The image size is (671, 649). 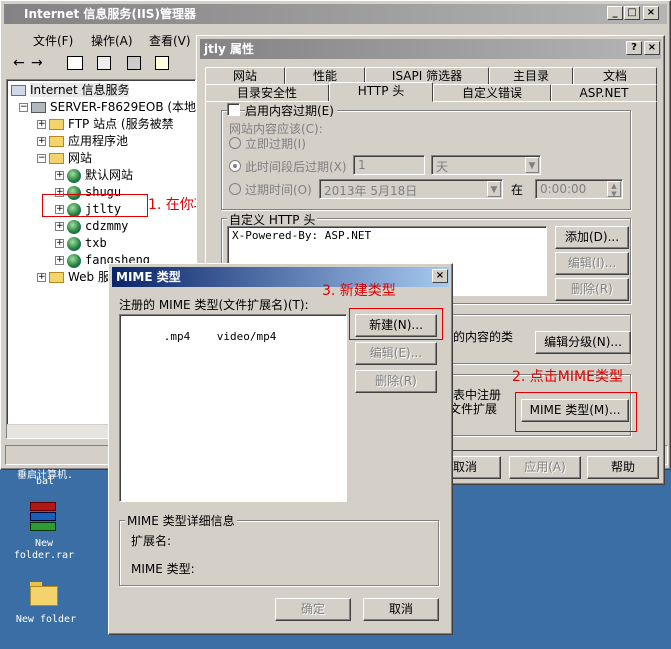 What do you see at coordinates (229, 49) in the screenshot?
I see `properties-title: jtly 属性` at bounding box center [229, 49].